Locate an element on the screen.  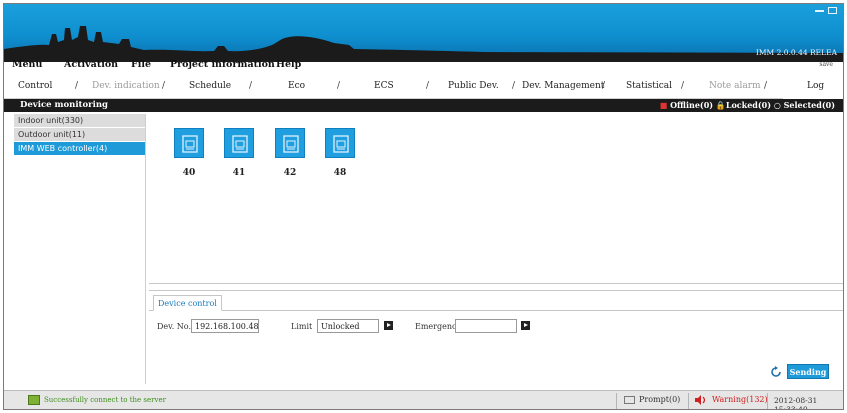
monitor-status: ■ Offline(0) 🔒Locked(0) ○ Selected(0) is located at coordinates (747, 105).